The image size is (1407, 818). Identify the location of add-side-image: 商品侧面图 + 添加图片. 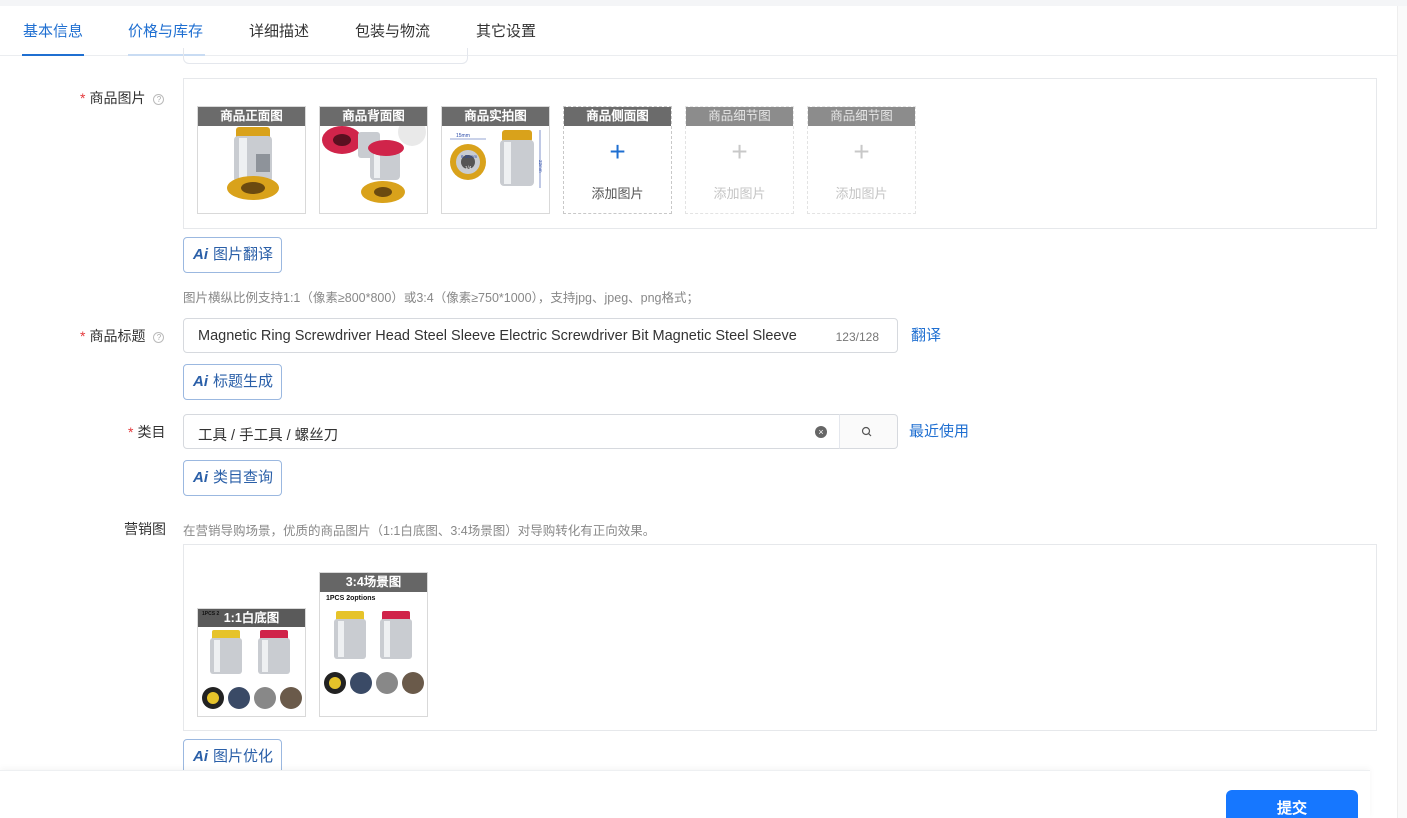
(617, 160).